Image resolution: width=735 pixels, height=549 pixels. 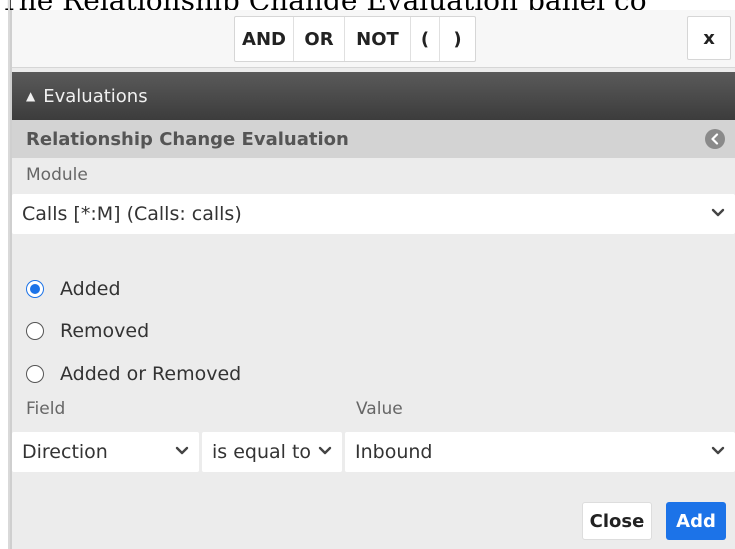 I want to click on arrow-left-circle-icon, so click(x=715, y=139).